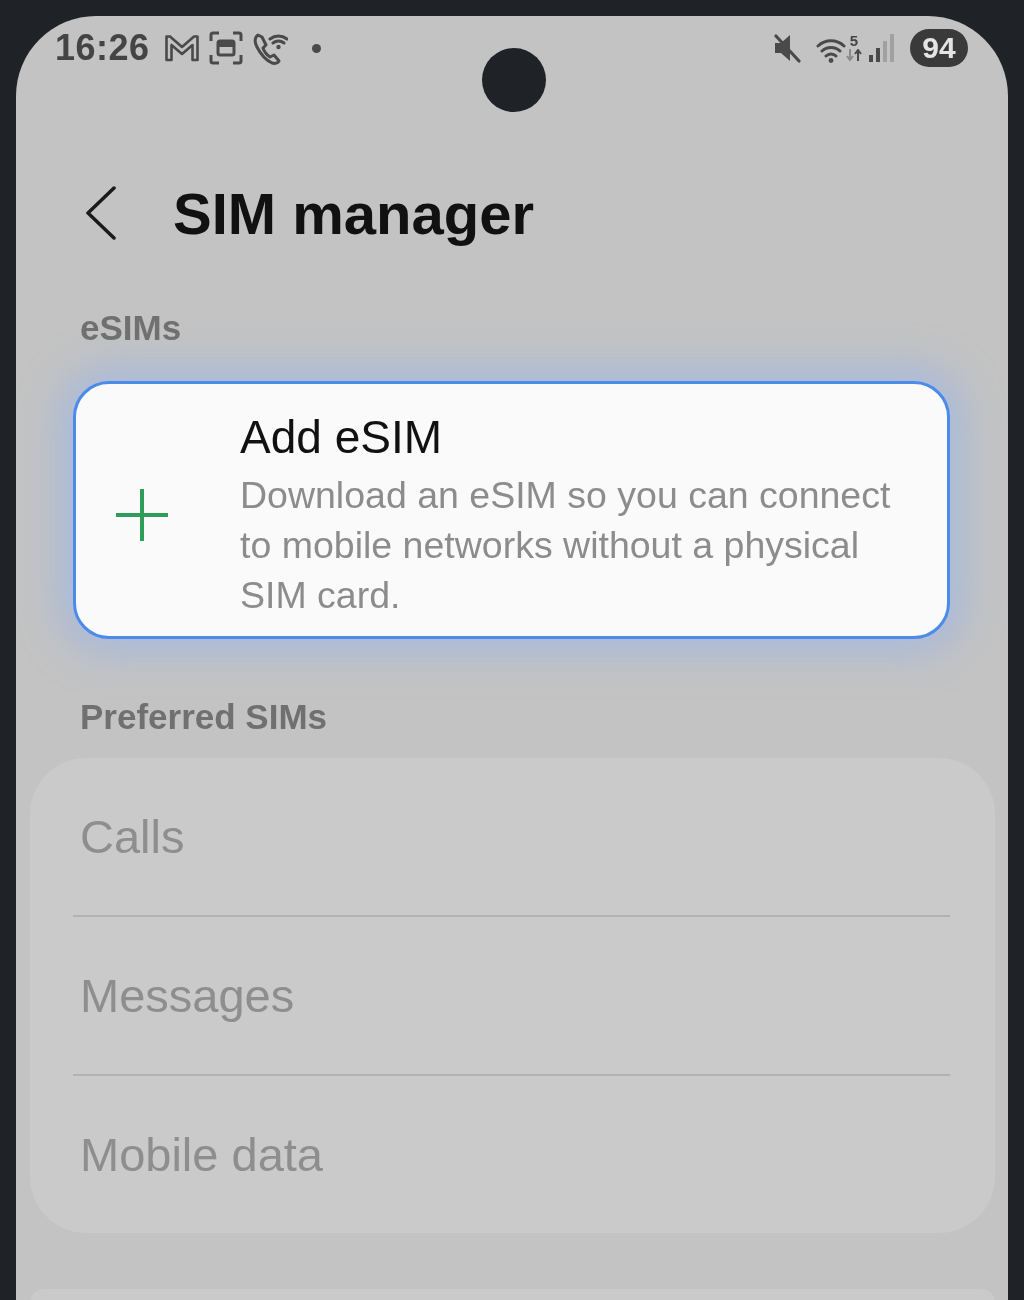 The image size is (1024, 1300). What do you see at coordinates (566, 545) in the screenshot?
I see `add-esim-description: Download an eSIM so you can connect to mobile networks without a physical SIM card.` at bounding box center [566, 545].